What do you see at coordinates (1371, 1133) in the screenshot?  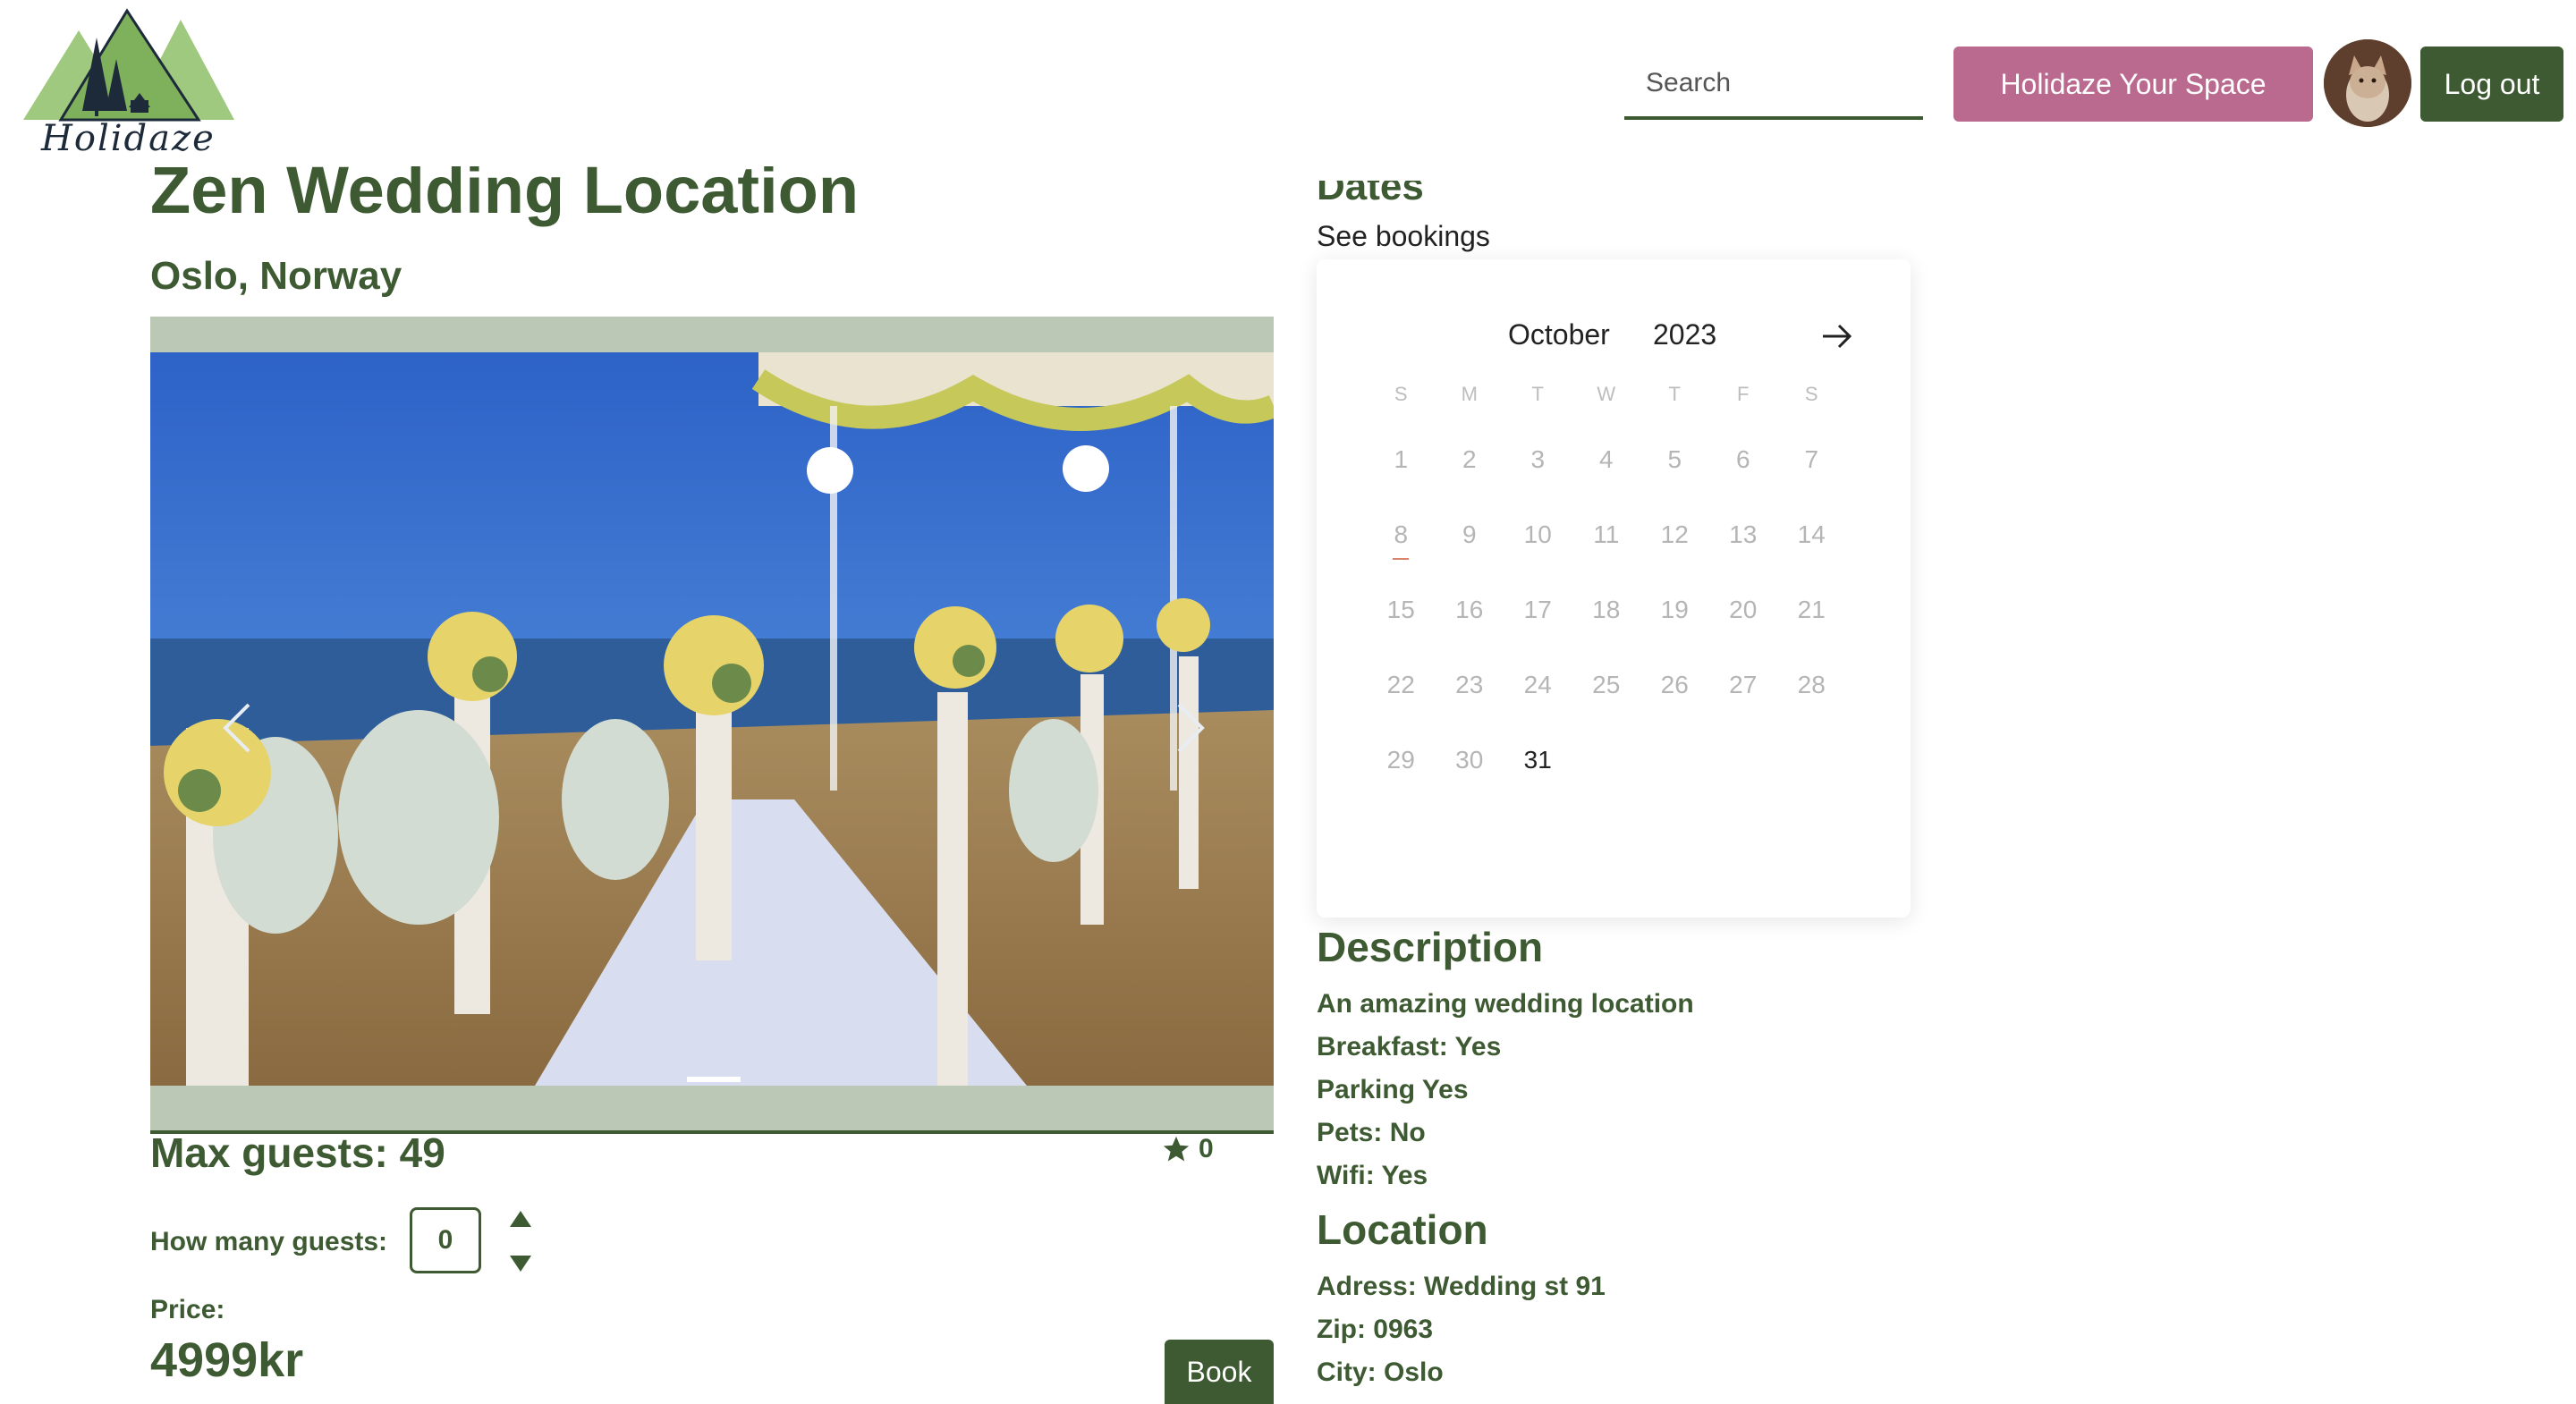 I see `pets-info: Pets: No` at bounding box center [1371, 1133].